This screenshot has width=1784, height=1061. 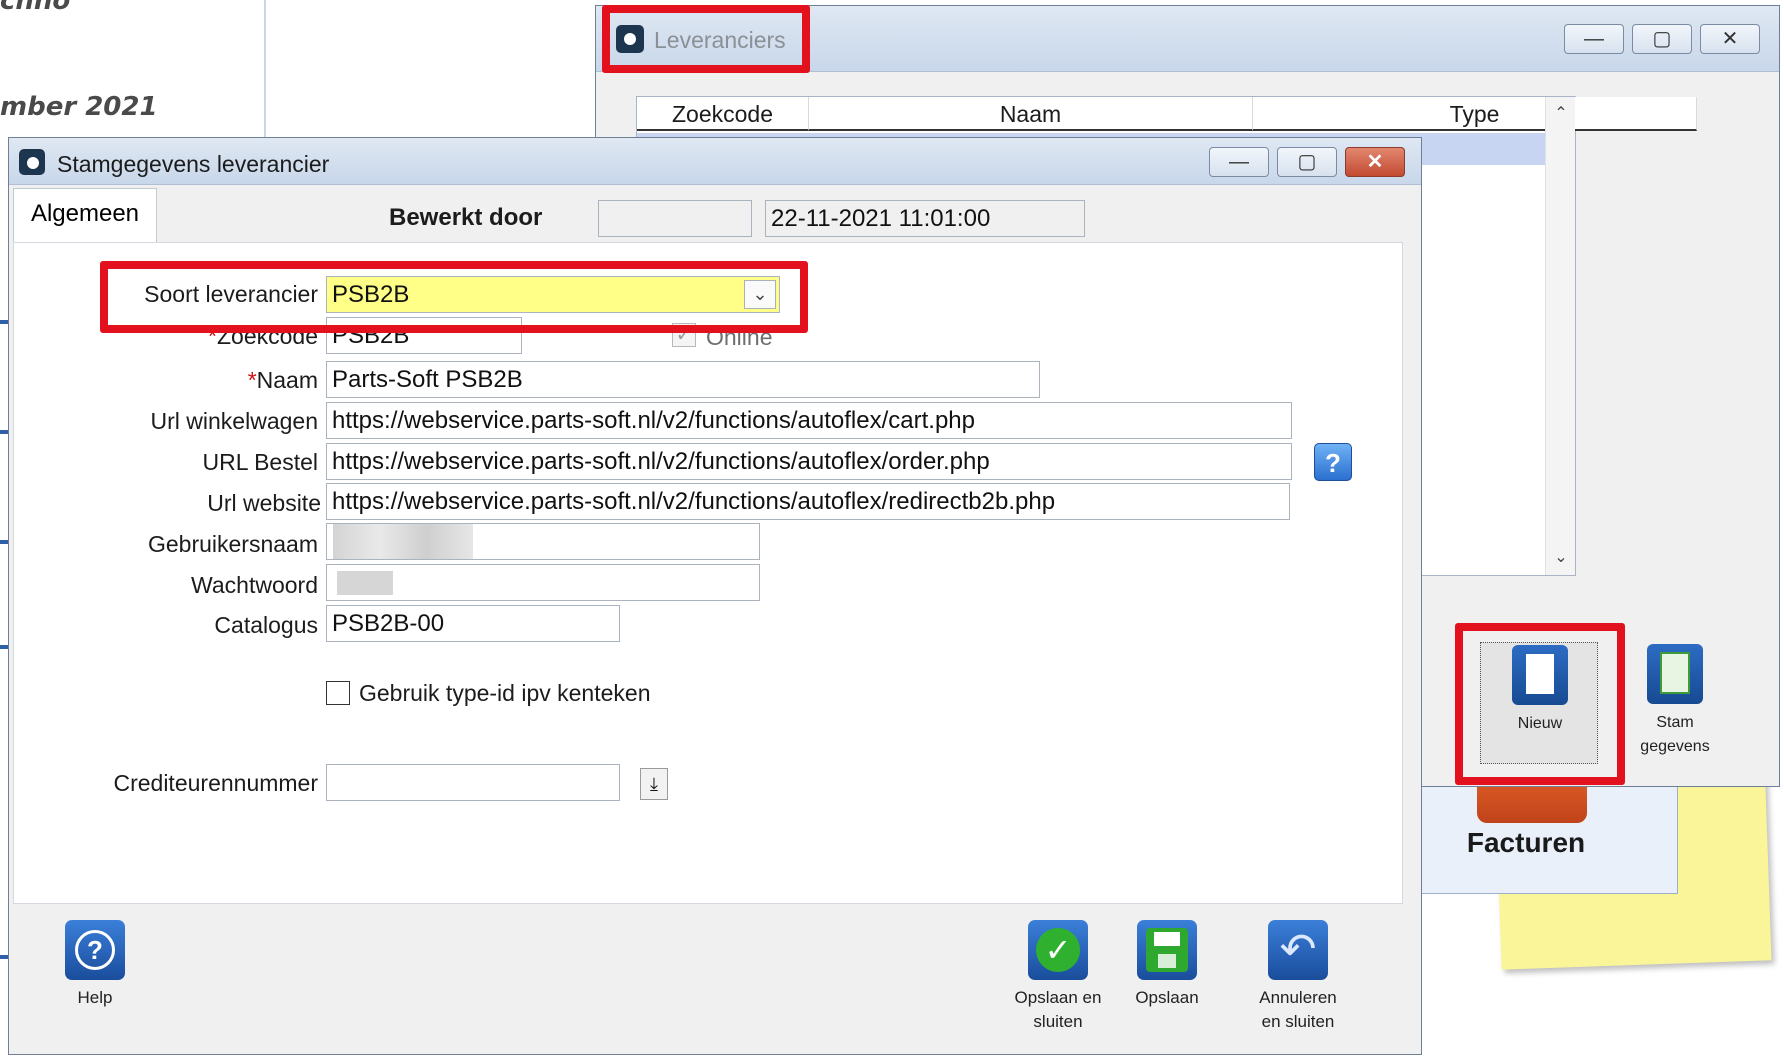 I want to click on stam-label: Stam, so click(x=1675, y=722).